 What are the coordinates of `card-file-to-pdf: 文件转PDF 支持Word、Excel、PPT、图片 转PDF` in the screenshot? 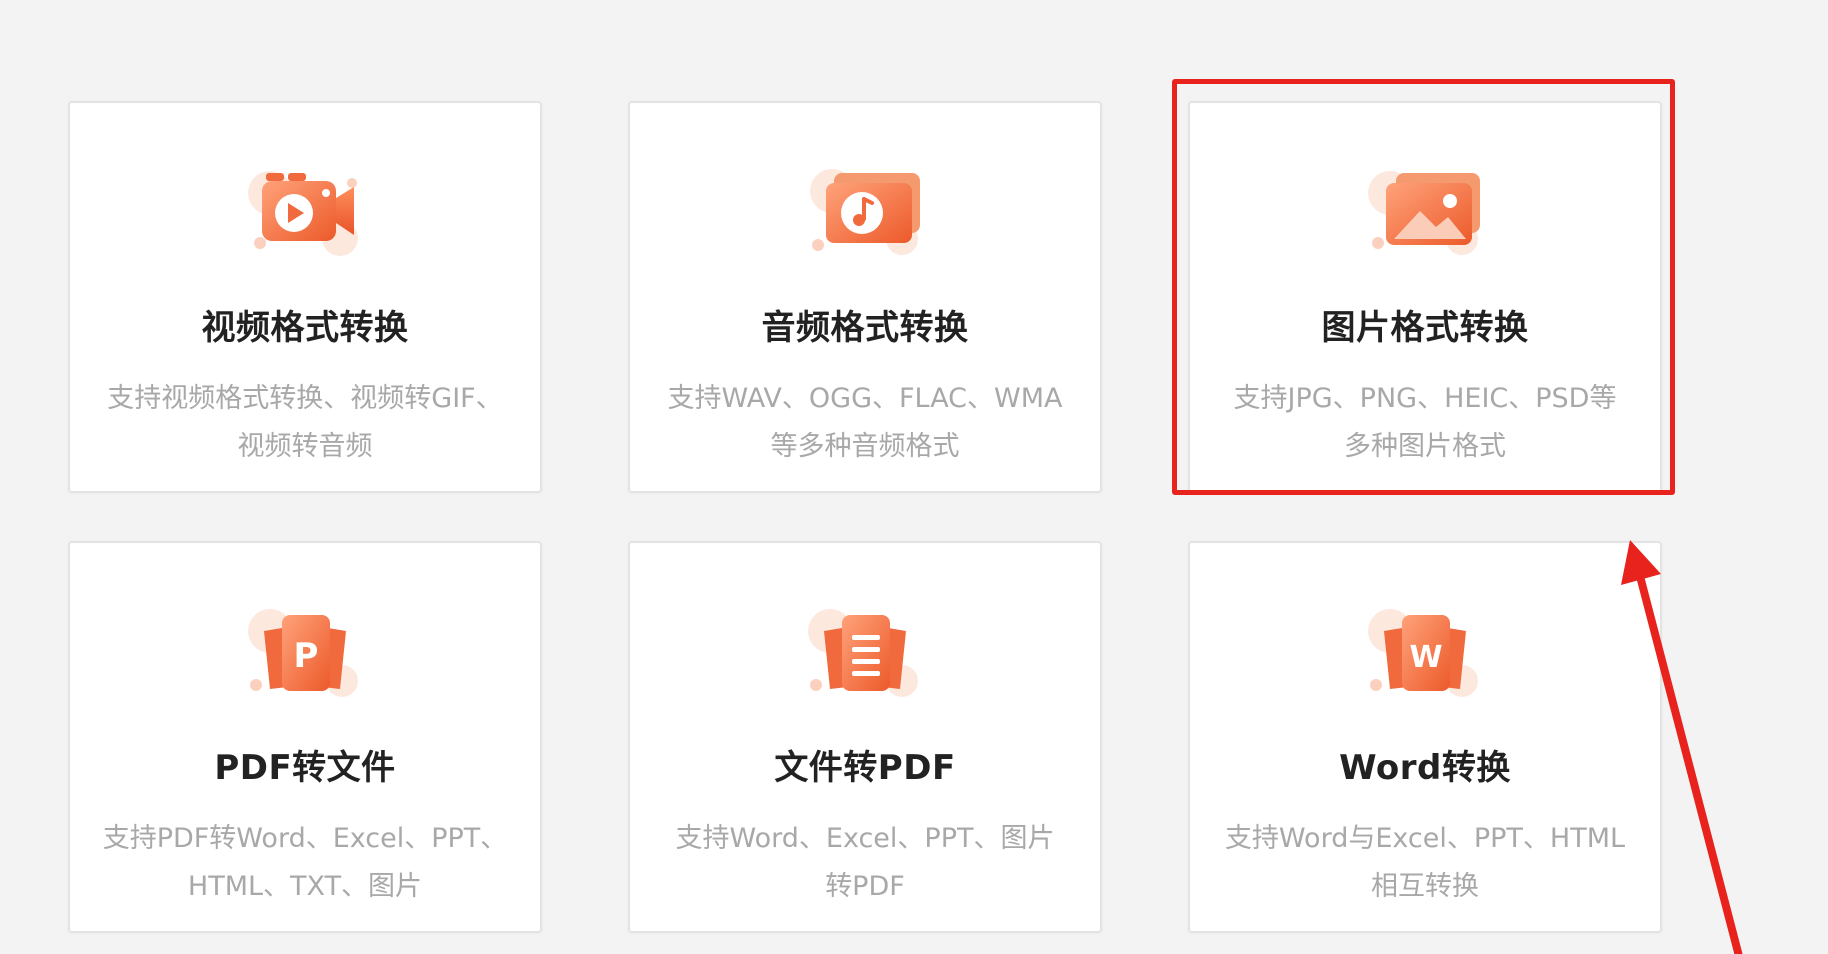 It's located at (865, 737).